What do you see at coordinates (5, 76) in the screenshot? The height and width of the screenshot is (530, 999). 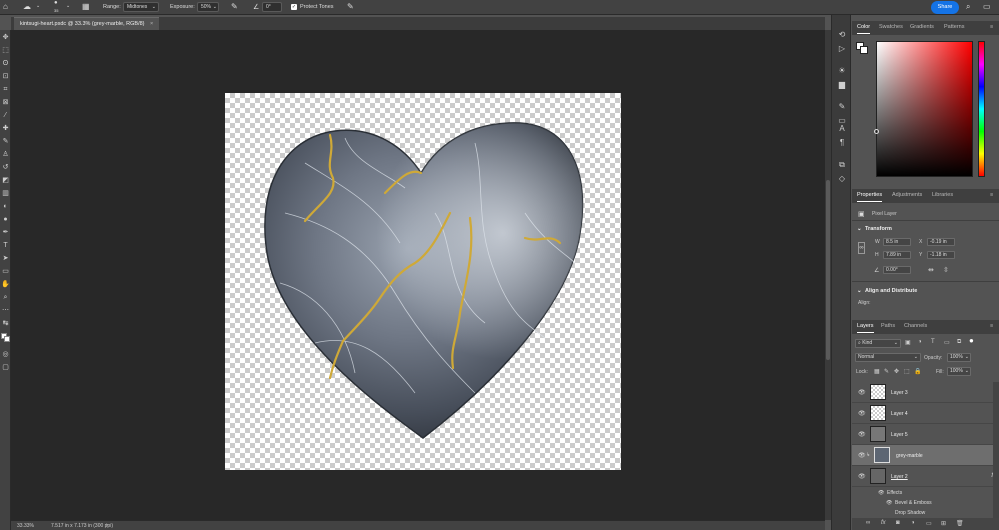 I see `object-select-tool-icon: ⊡` at bounding box center [5, 76].